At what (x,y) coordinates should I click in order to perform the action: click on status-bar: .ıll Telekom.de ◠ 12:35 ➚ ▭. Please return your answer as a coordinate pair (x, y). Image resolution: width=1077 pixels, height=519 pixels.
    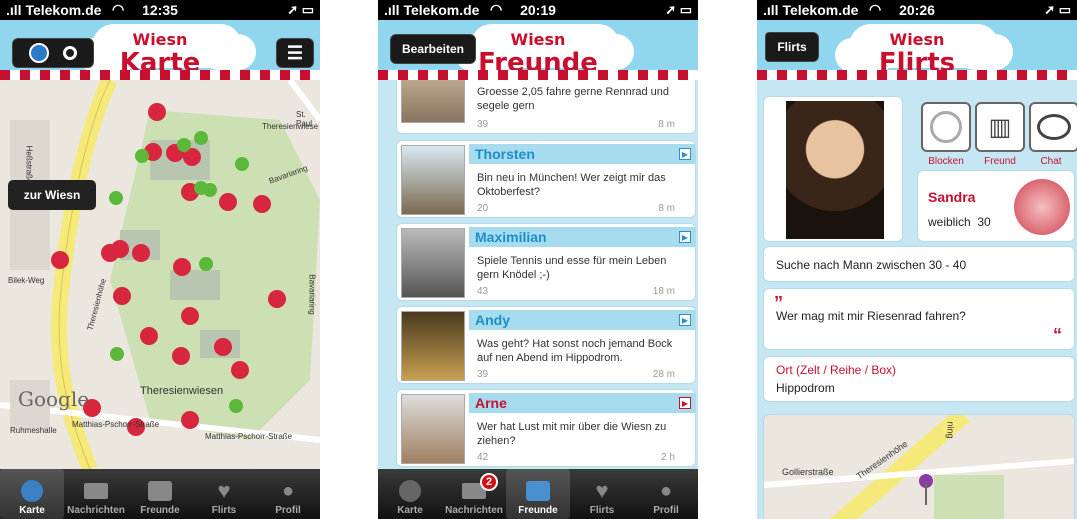
    Looking at the image, I should click on (160, 10).